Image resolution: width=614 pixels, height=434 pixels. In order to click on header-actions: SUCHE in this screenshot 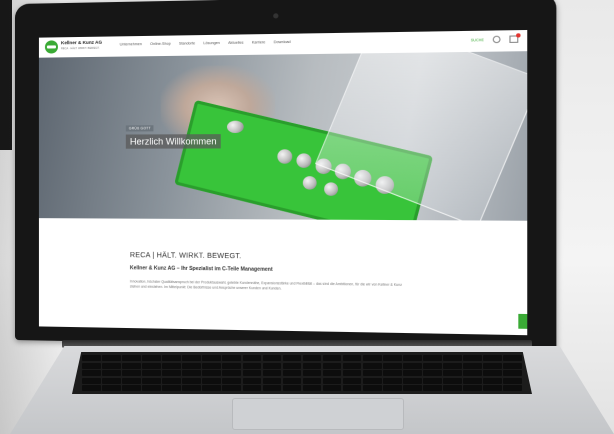, I will do `click(495, 39)`.